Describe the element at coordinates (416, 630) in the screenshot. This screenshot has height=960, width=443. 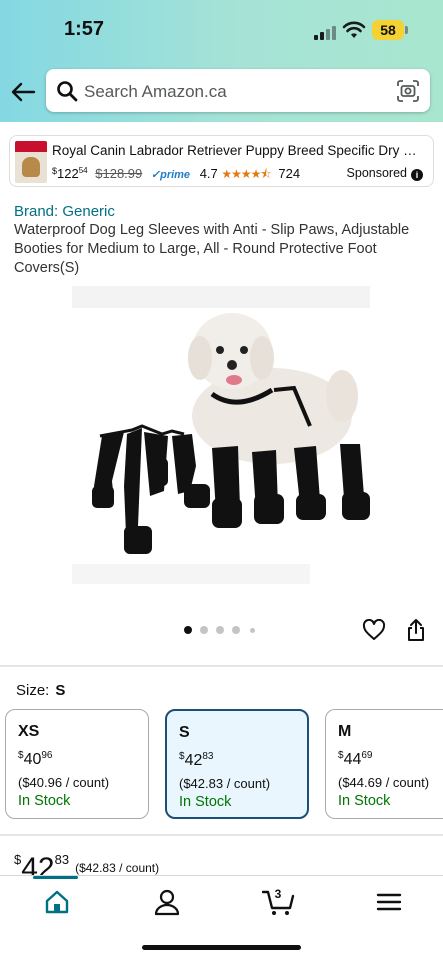
I see `share-icon` at that location.